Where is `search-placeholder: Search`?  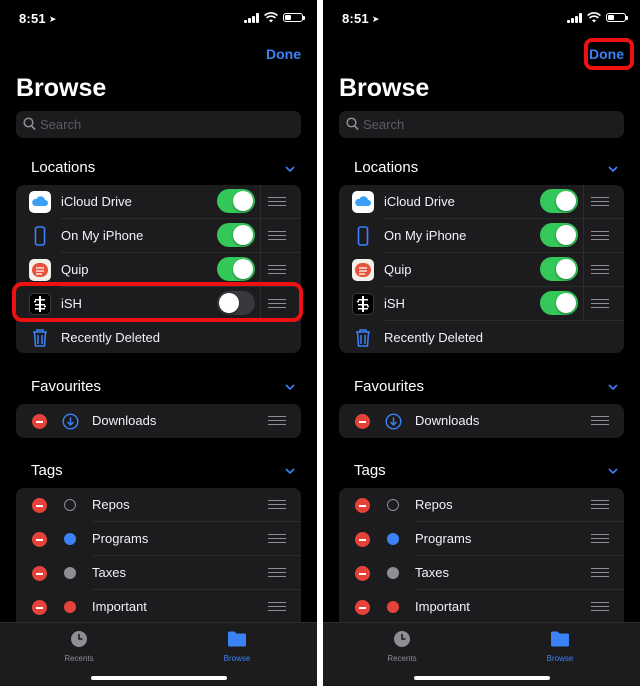 search-placeholder: Search is located at coordinates (384, 124).